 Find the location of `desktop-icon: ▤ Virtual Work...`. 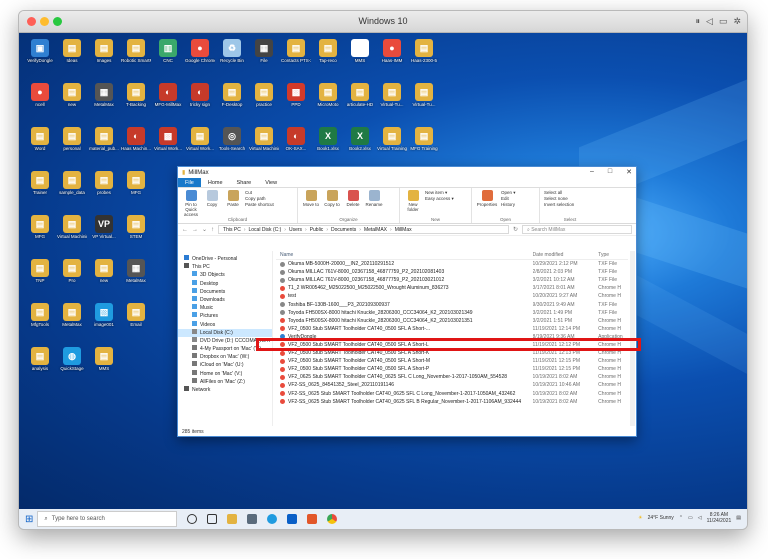

desktop-icon: ▤ Virtual Work... is located at coordinates (200, 139).